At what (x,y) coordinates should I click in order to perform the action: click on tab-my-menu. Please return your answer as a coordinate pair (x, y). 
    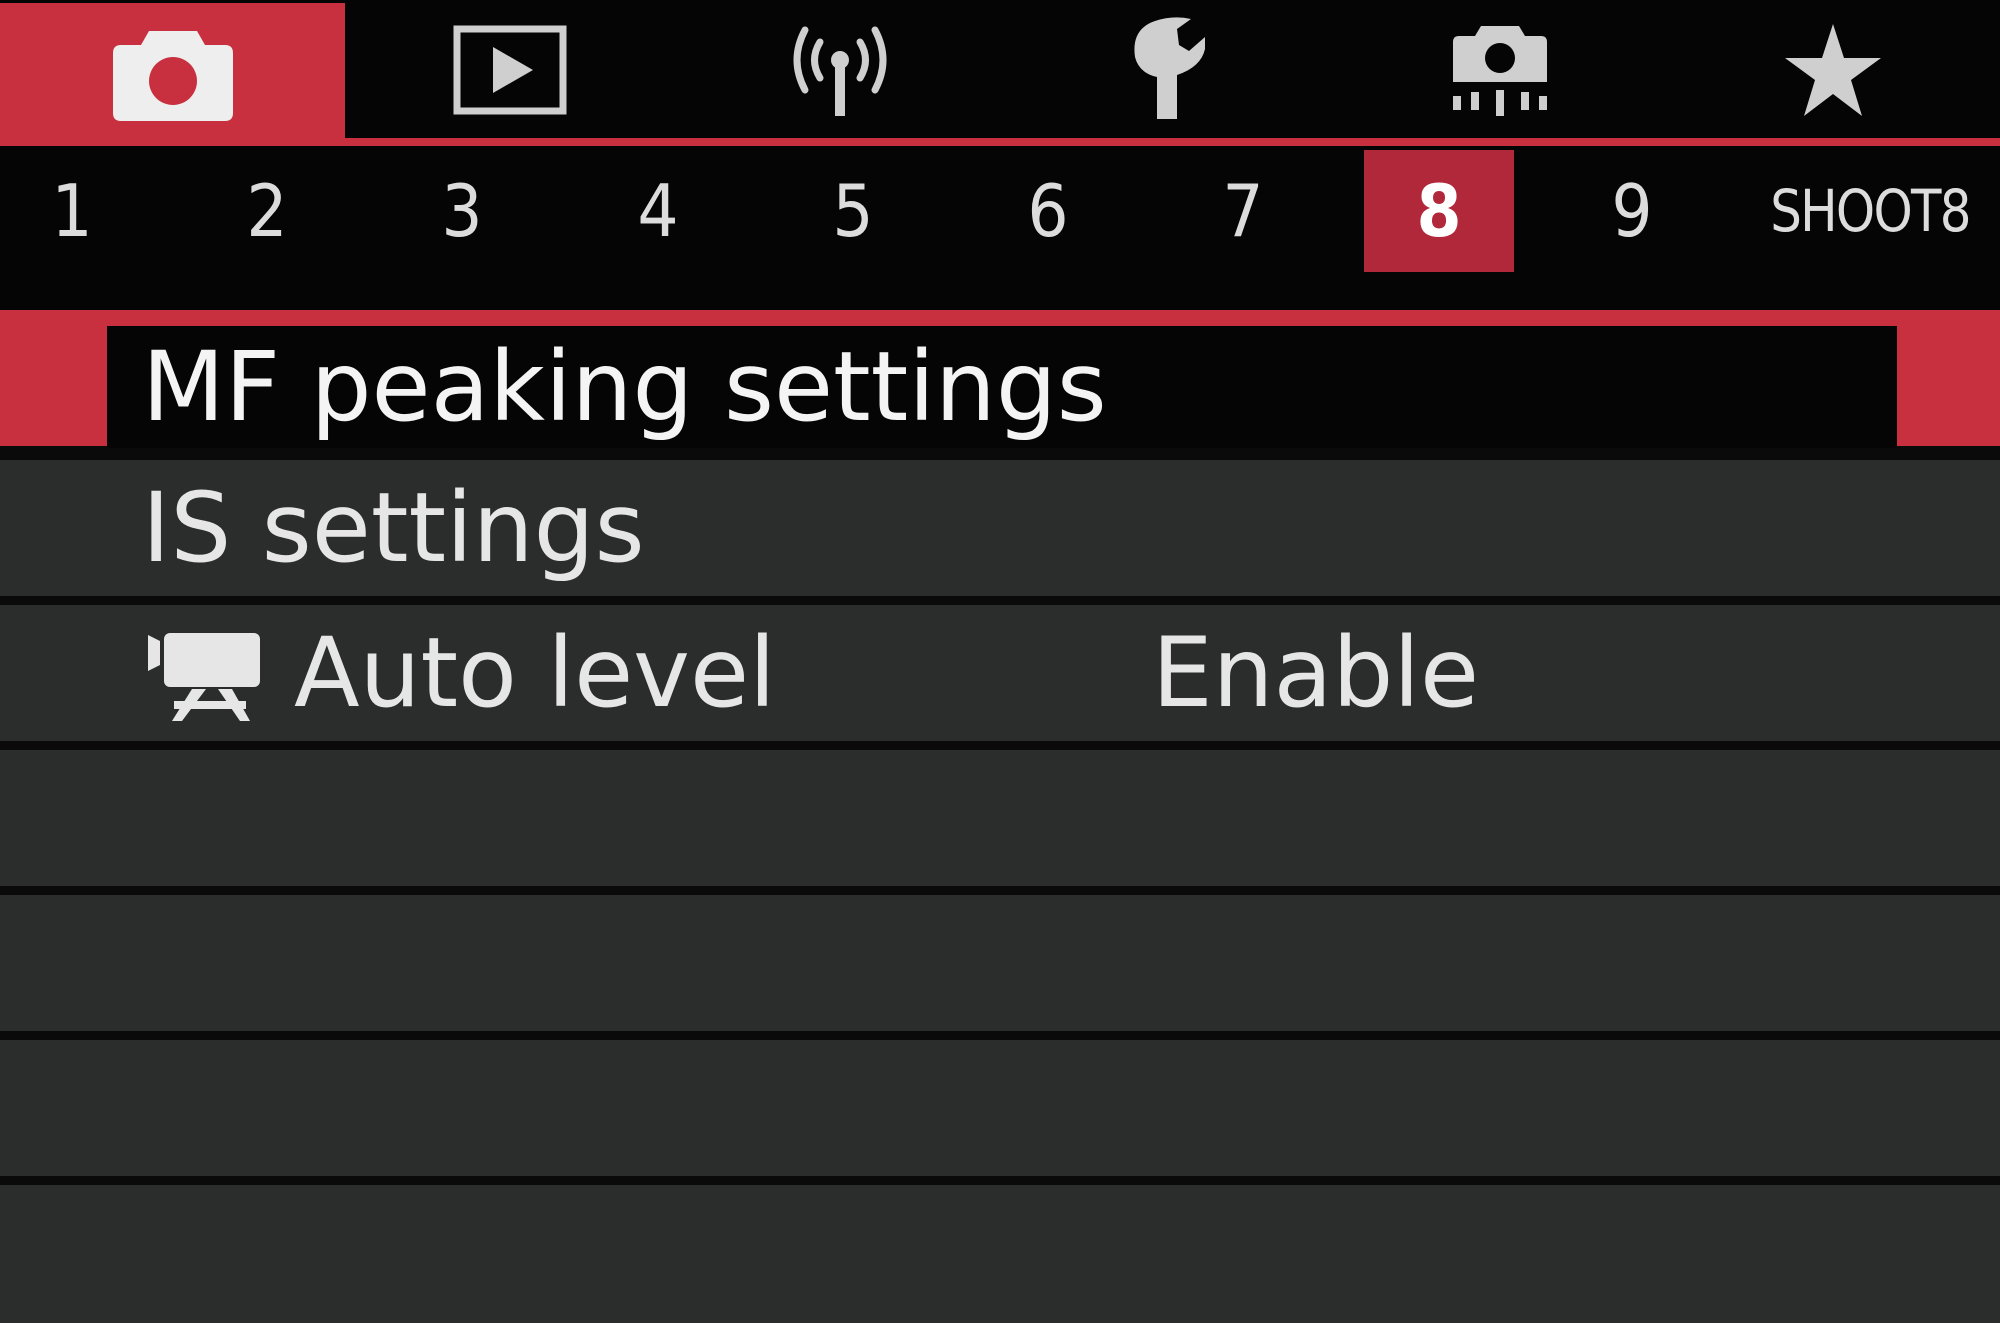
    Looking at the image, I should click on (1832, 70).